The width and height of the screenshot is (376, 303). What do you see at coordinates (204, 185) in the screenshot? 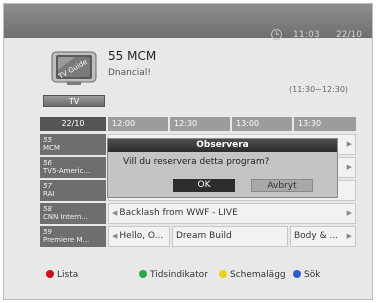
I see `ok-button: OK` at bounding box center [204, 185].